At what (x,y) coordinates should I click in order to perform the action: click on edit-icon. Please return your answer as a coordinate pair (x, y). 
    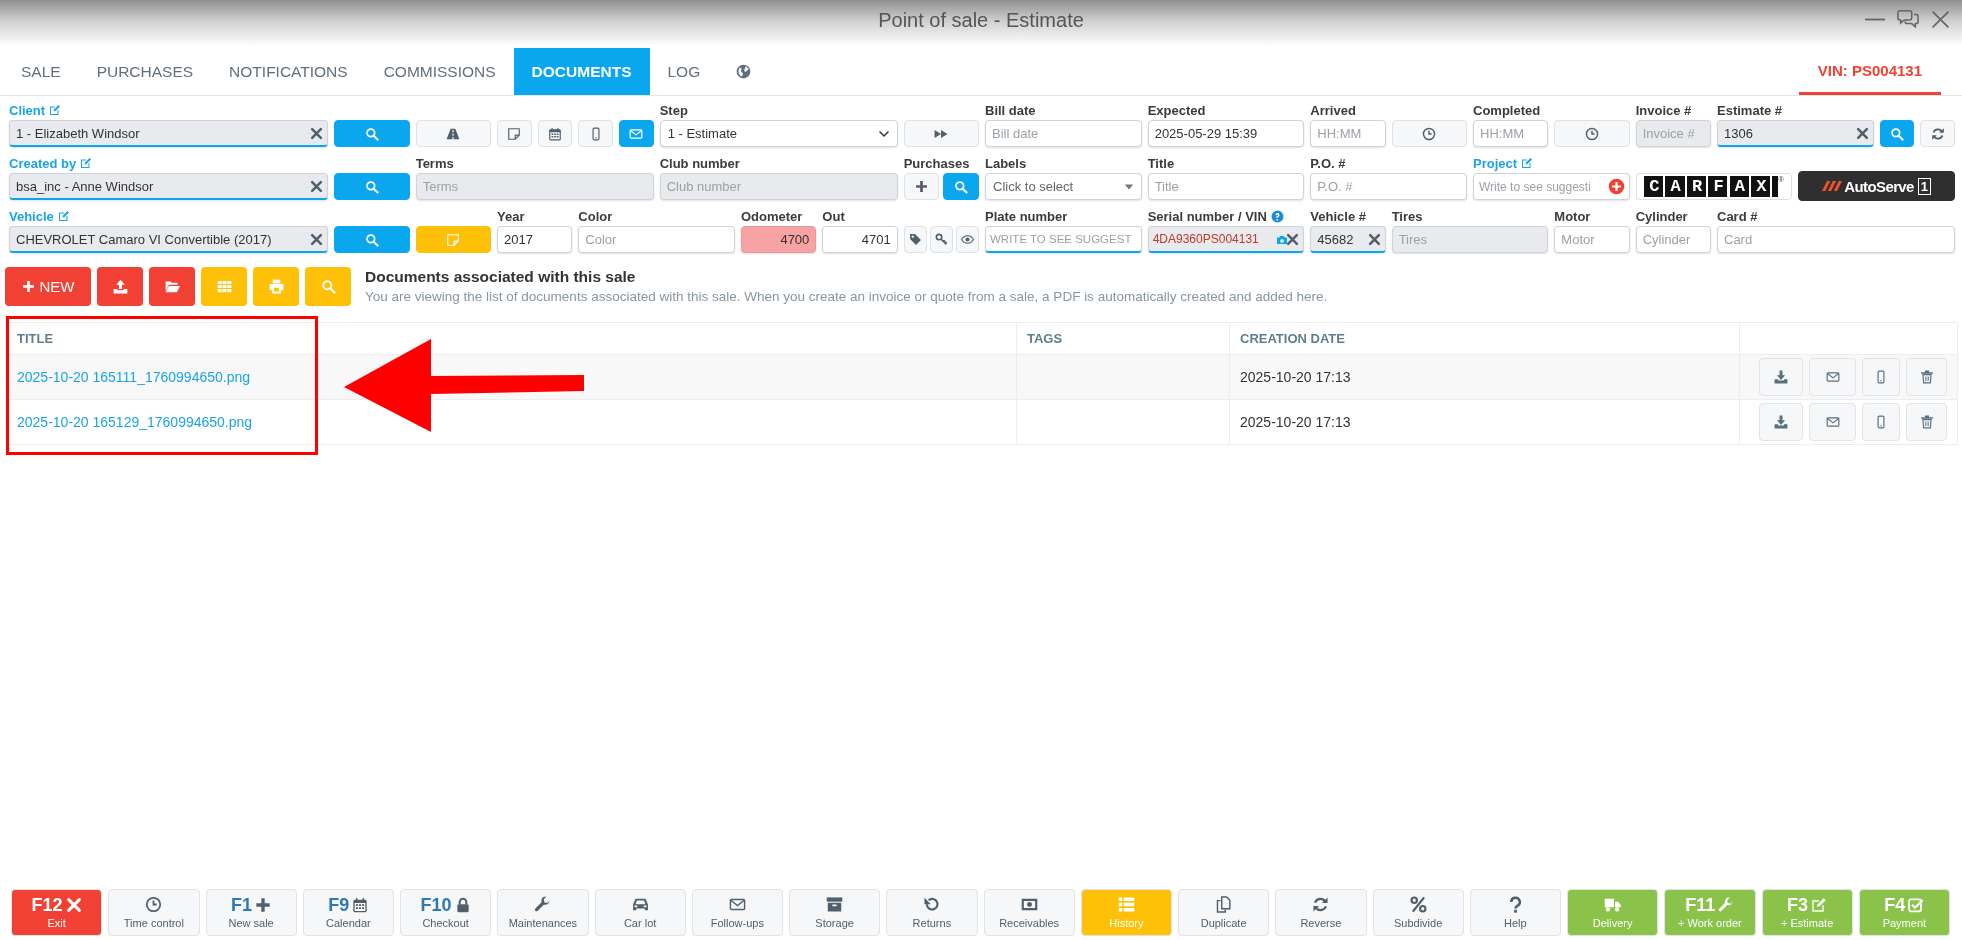
    Looking at the image, I should click on (63, 216).